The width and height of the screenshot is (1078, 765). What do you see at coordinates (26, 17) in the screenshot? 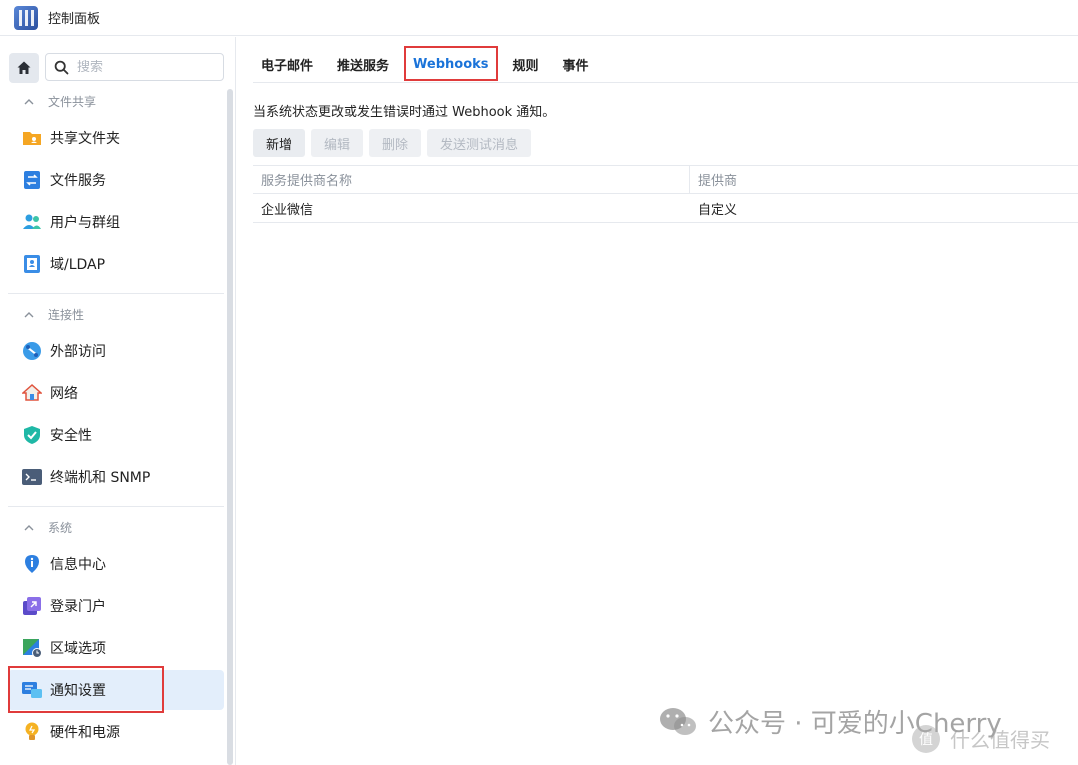
I see `control-panel-app-icon` at bounding box center [26, 17].